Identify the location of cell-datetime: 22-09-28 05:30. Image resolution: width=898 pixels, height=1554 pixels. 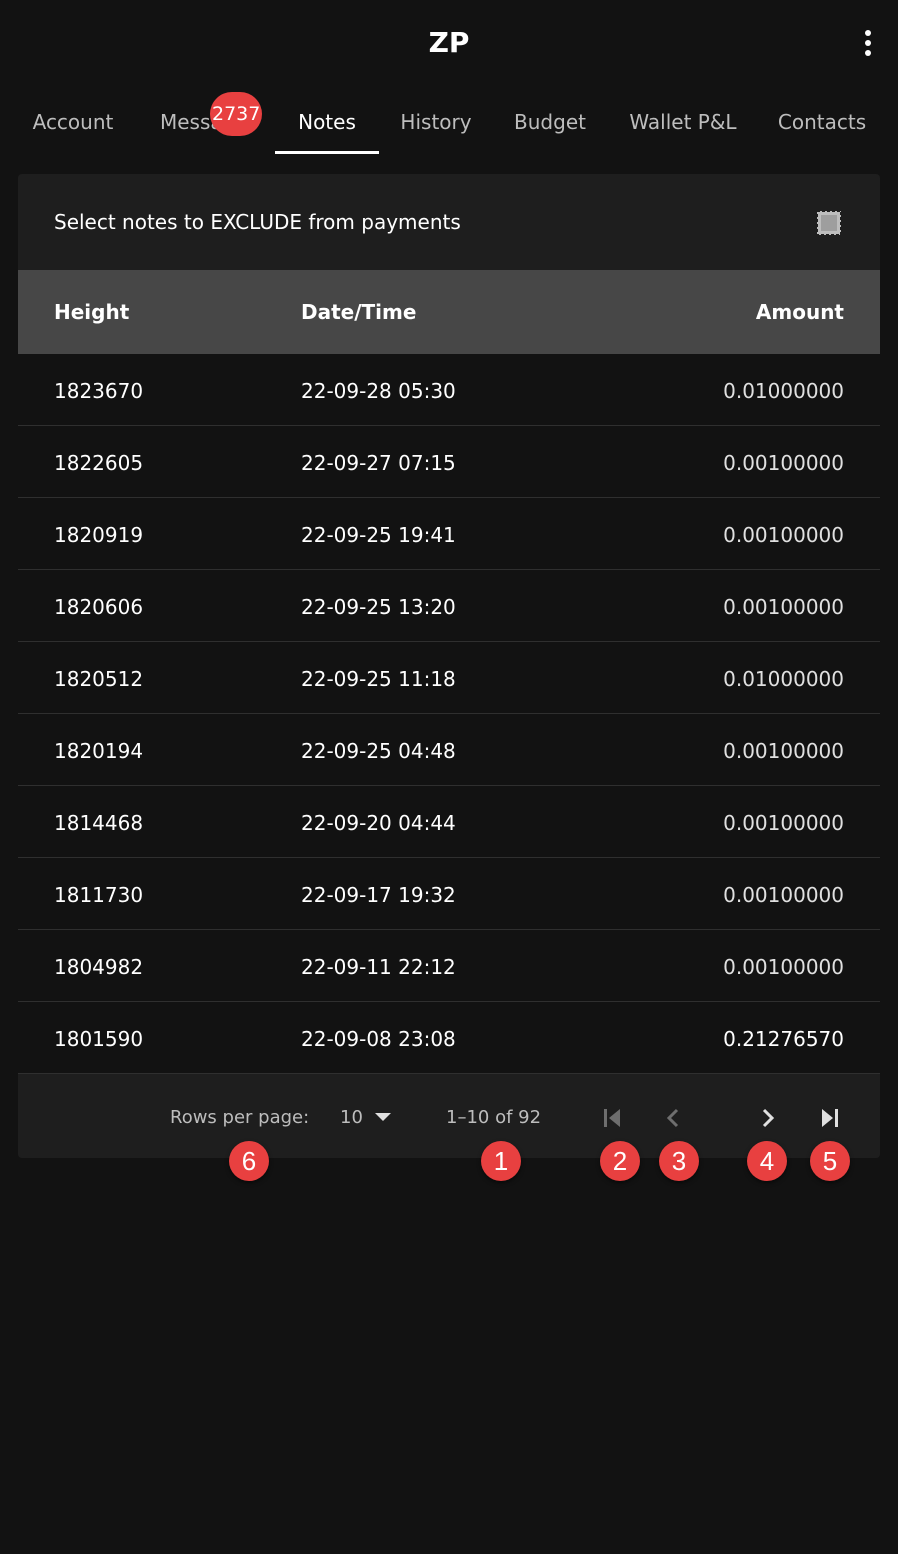
(378, 391).